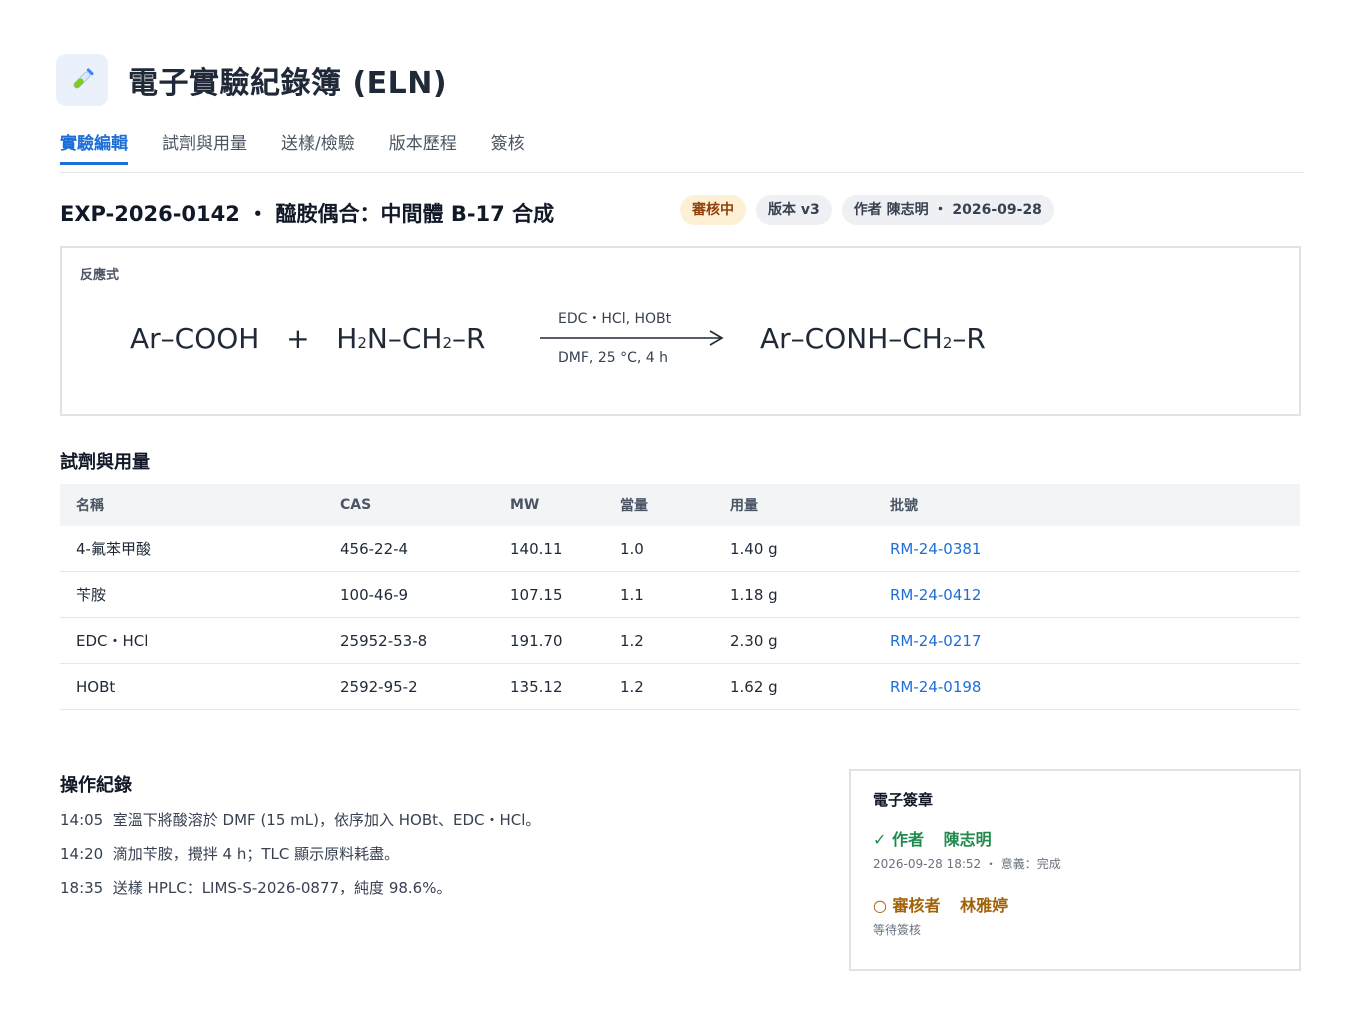  What do you see at coordinates (113, 549) in the screenshot?
I see `reagent-name: 4-氟苯甲酸` at bounding box center [113, 549].